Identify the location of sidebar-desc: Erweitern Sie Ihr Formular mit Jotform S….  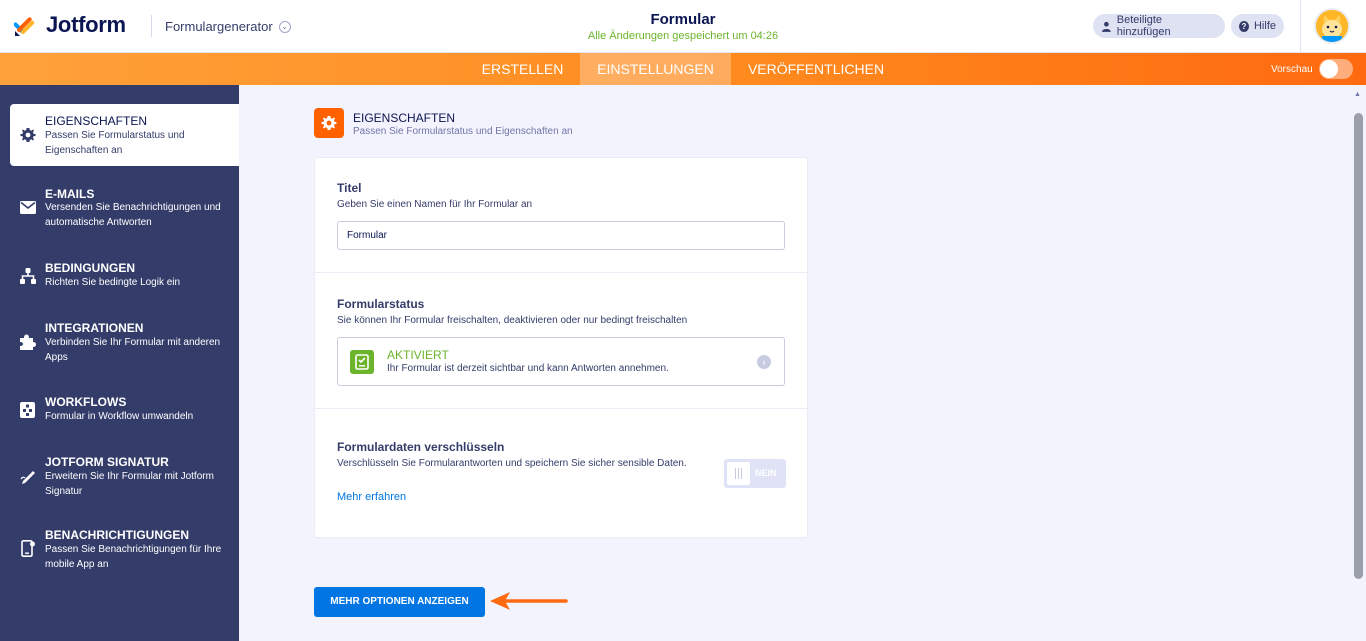
(129, 484).